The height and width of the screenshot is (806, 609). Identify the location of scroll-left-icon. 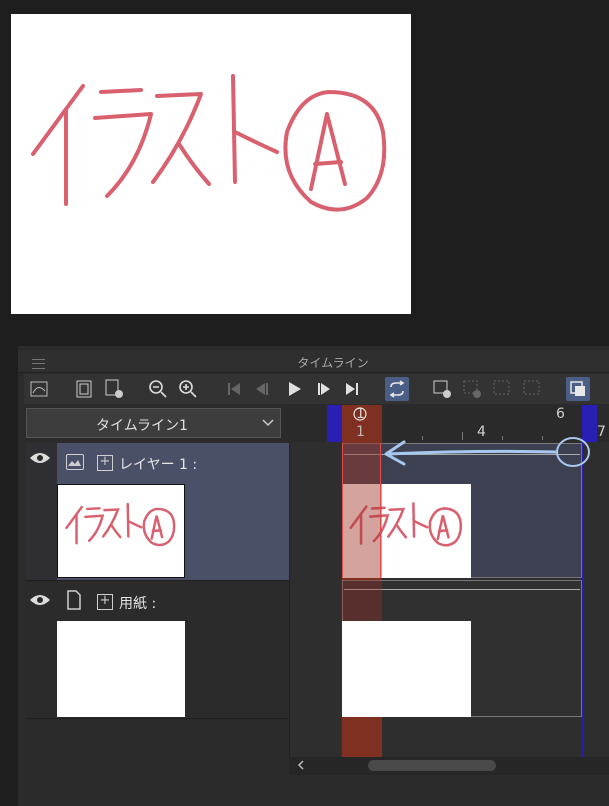
(301, 766).